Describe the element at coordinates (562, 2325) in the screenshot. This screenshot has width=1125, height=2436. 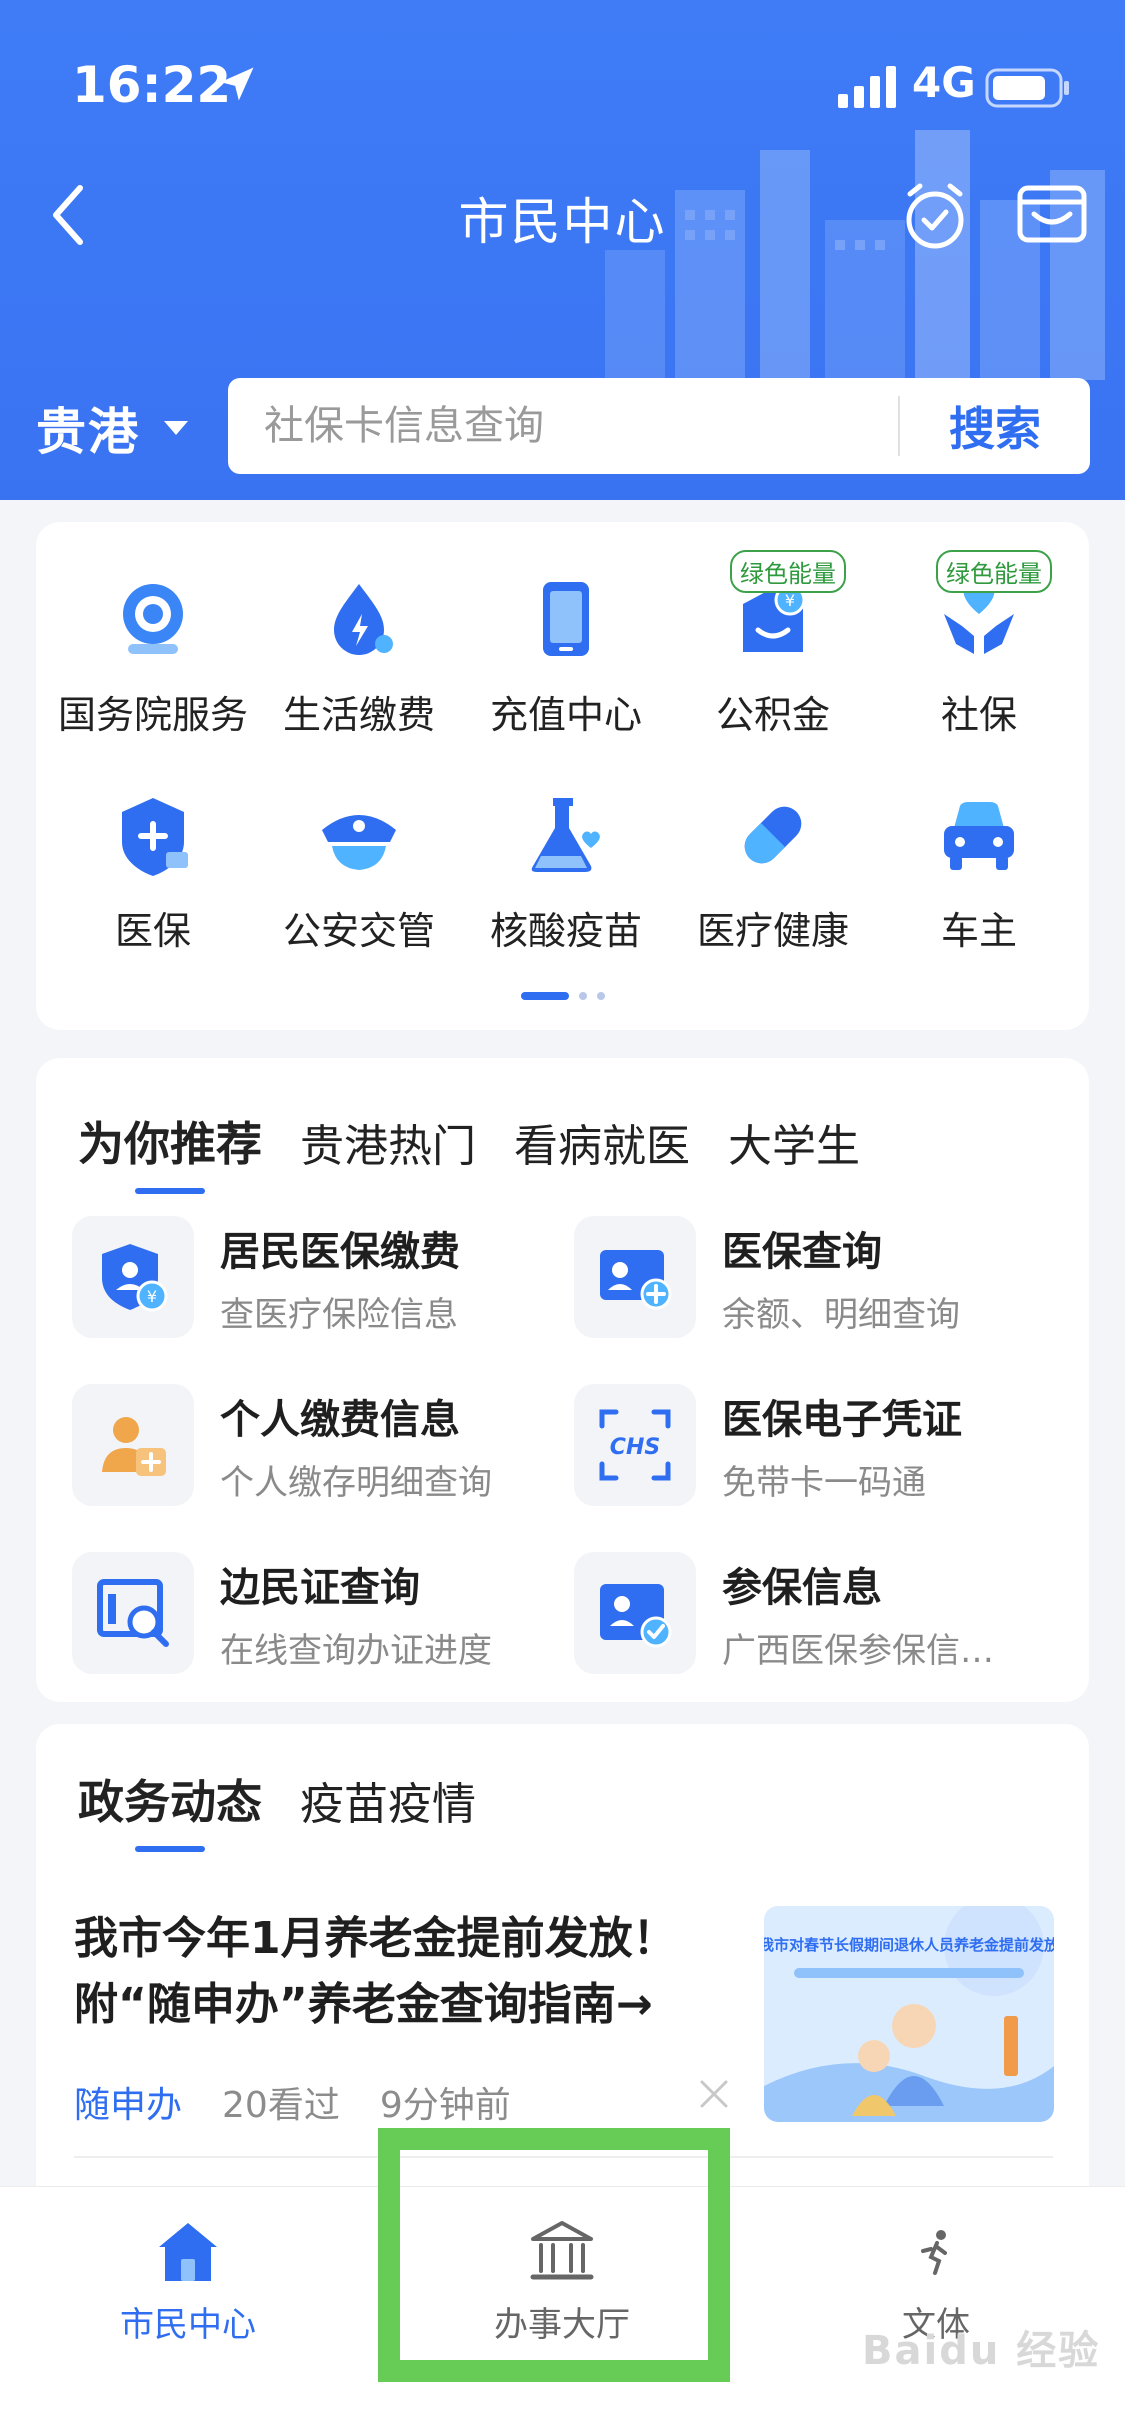
I see `nav-label: 办事大厅` at that location.